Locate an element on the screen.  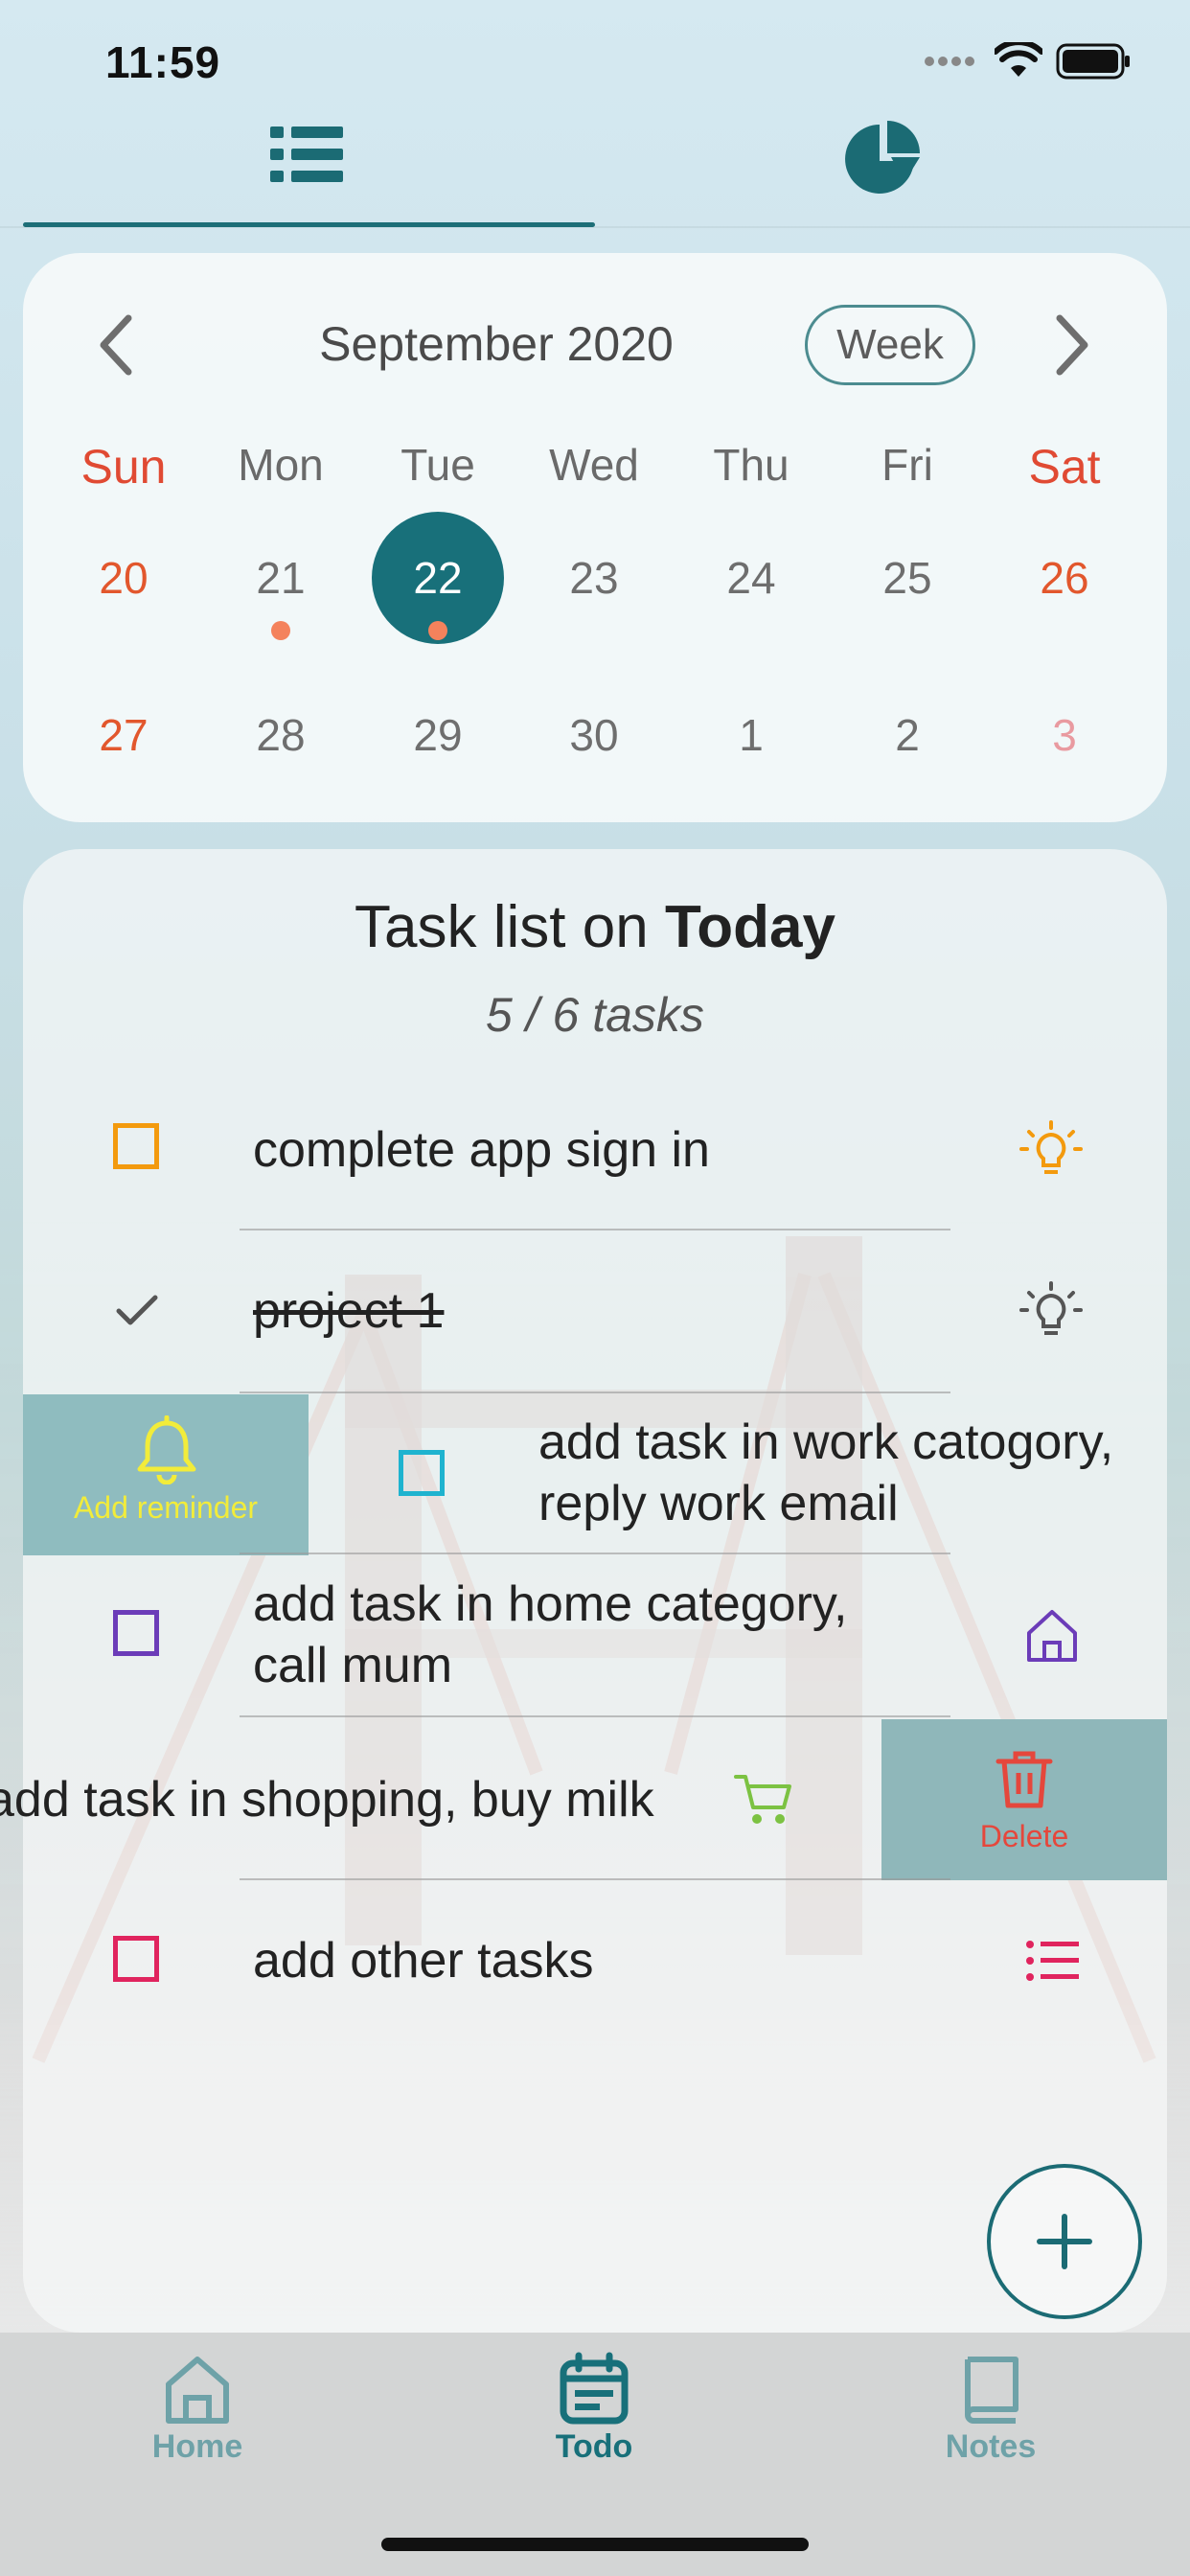
notebook-icon is located at coordinates (991, 2390).